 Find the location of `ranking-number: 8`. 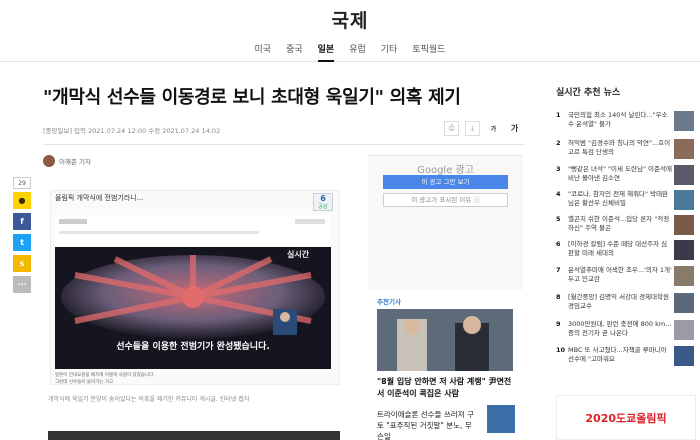

ranking-number: 8 is located at coordinates (558, 297).